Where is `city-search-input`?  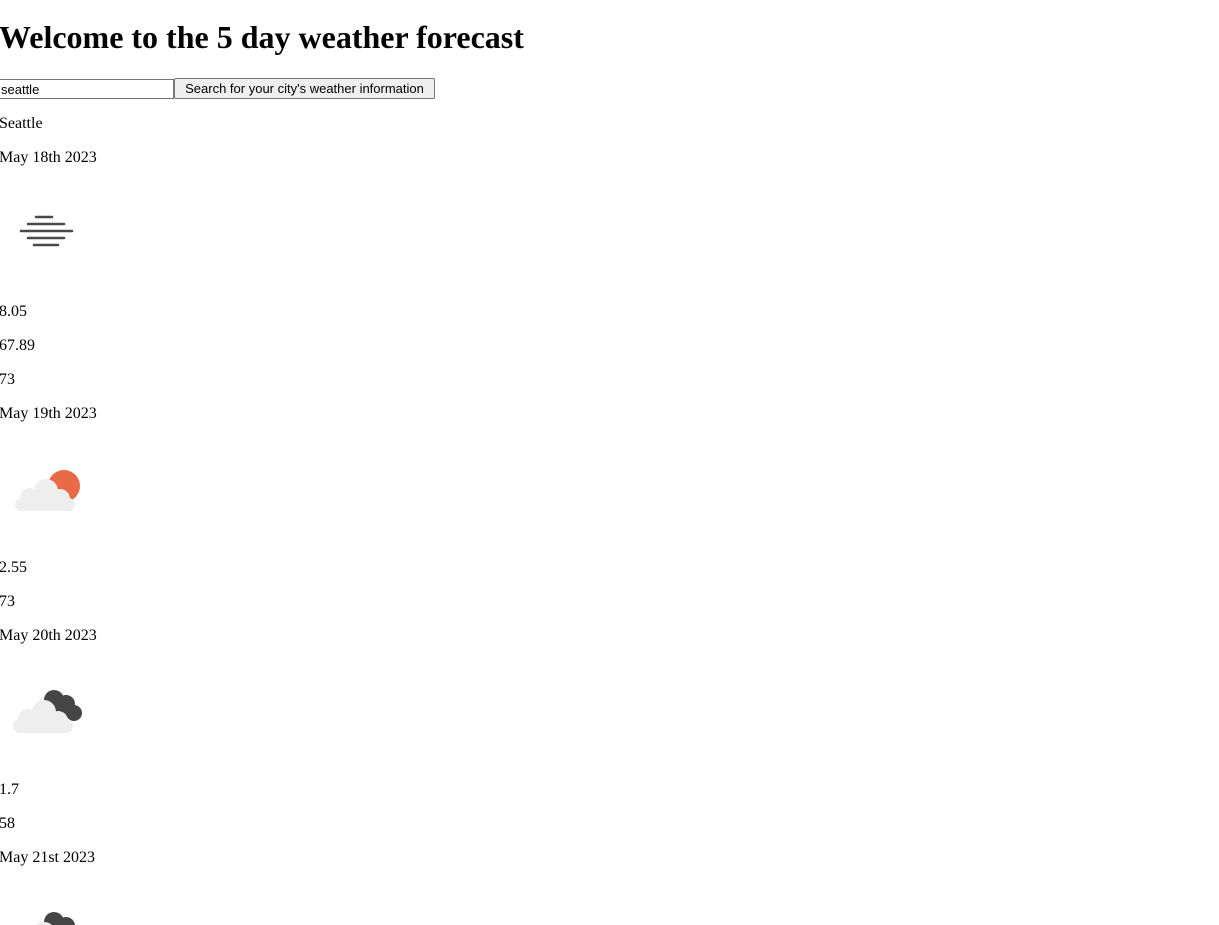 city-search-input is located at coordinates (87, 89).